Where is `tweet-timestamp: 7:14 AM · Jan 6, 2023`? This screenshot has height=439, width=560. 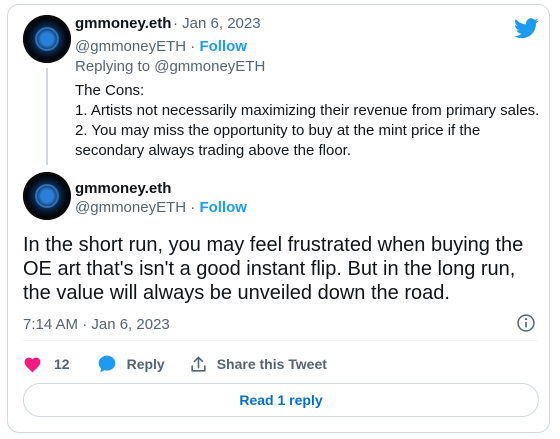 tweet-timestamp: 7:14 AM · Jan 6, 2023 is located at coordinates (96, 324).